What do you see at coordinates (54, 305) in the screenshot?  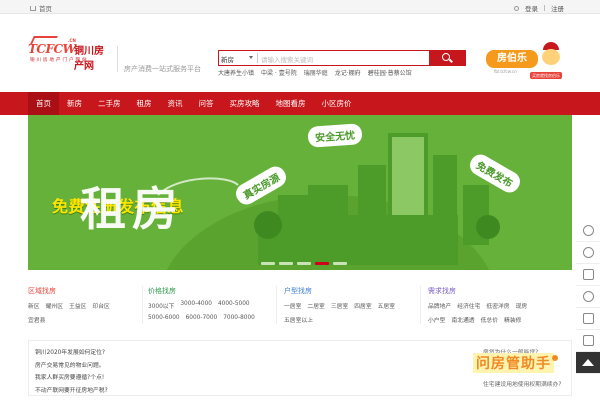 I see `finder-link: 耀州区` at bounding box center [54, 305].